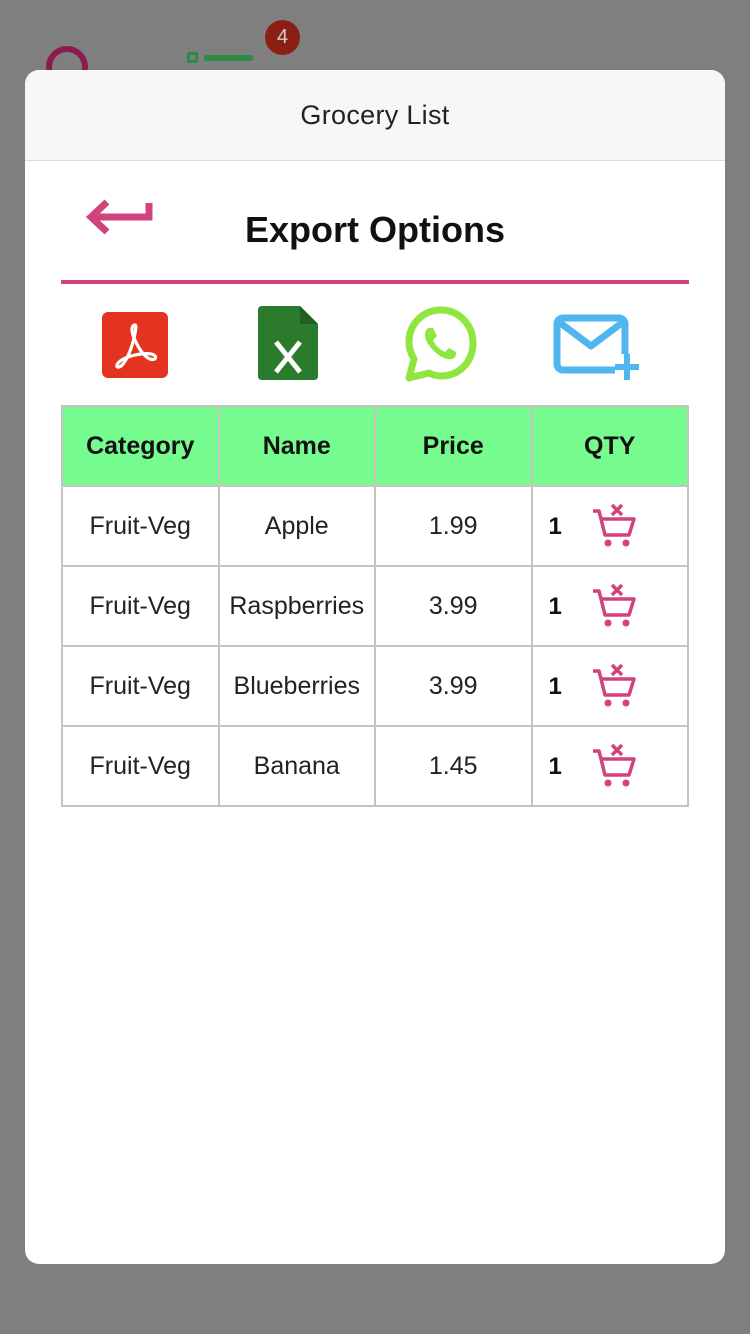  What do you see at coordinates (453, 766) in the screenshot?
I see `price-cell: 1.45` at bounding box center [453, 766].